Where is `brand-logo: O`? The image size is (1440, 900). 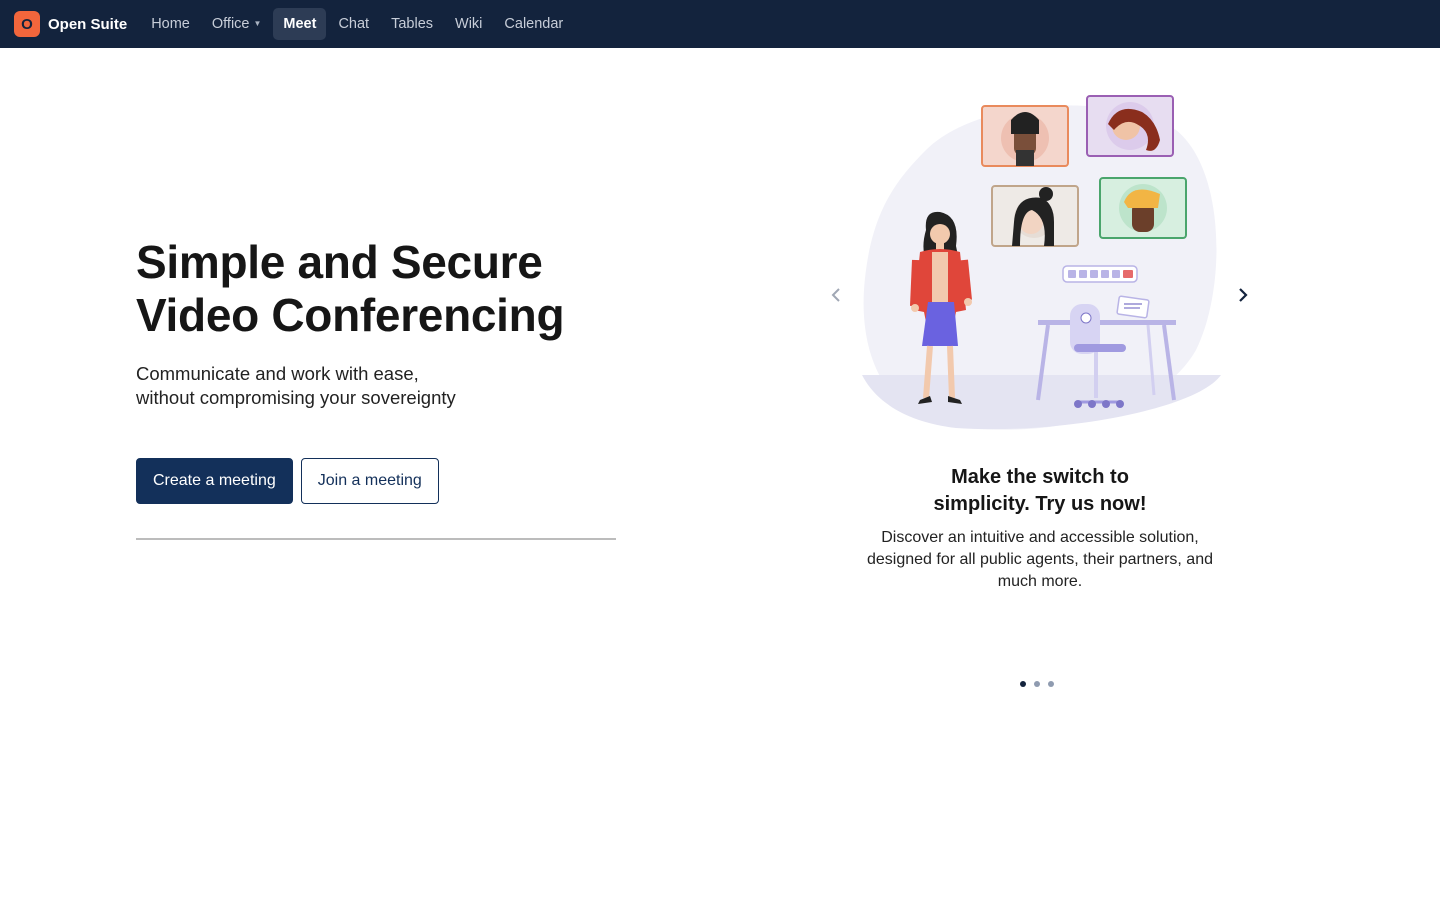 brand-logo: O is located at coordinates (27, 24).